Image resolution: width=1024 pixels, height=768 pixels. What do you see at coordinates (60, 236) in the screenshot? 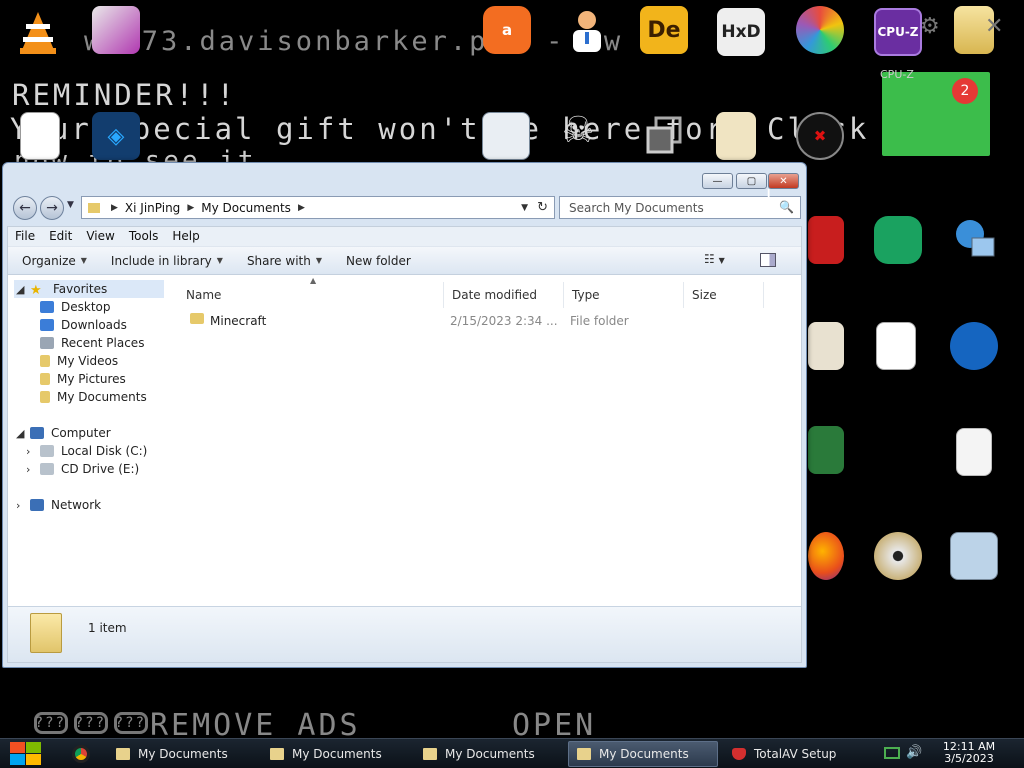
I see `menu-edit: Edit` at bounding box center [60, 236].